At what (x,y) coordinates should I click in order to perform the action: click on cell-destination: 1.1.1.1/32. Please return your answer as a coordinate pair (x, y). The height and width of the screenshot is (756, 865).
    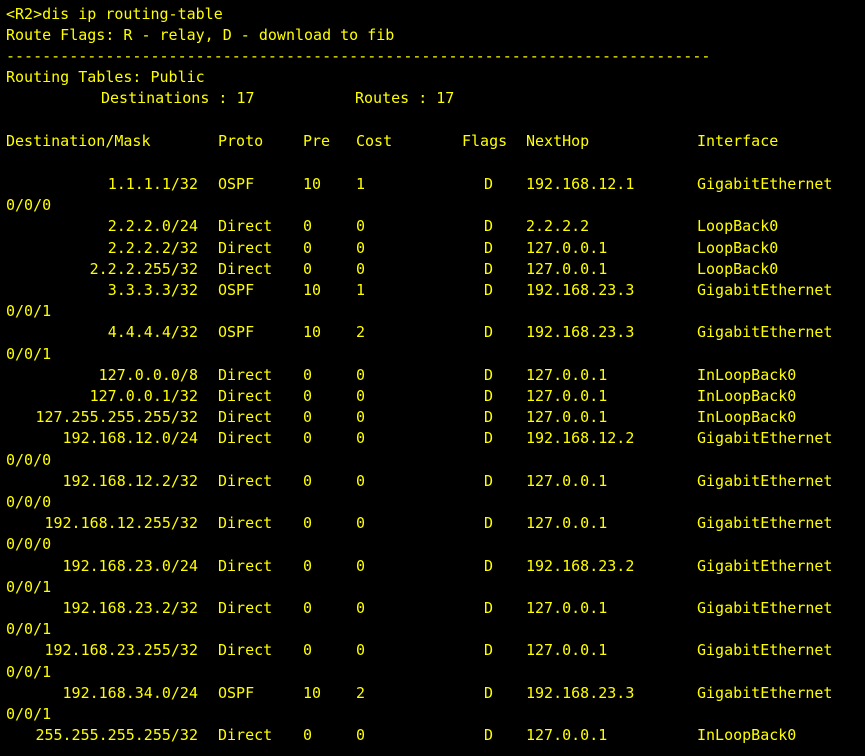
    Looking at the image, I should click on (152, 184).